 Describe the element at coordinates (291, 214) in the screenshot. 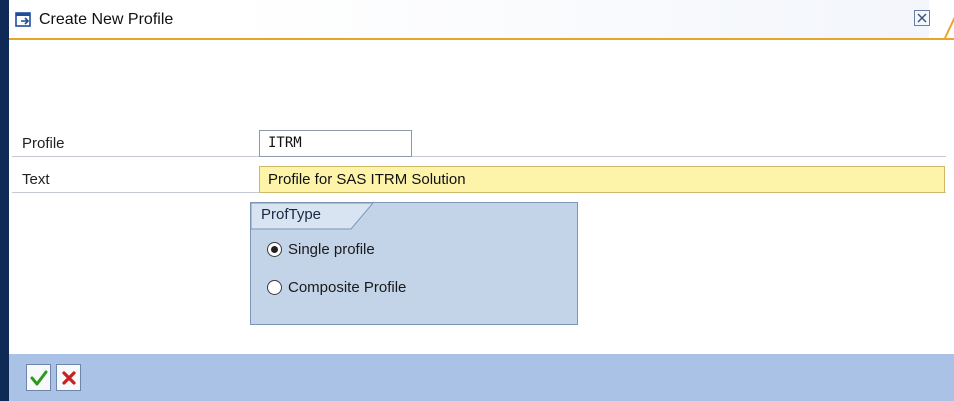

I see `prof-type-title: ProfType` at that location.